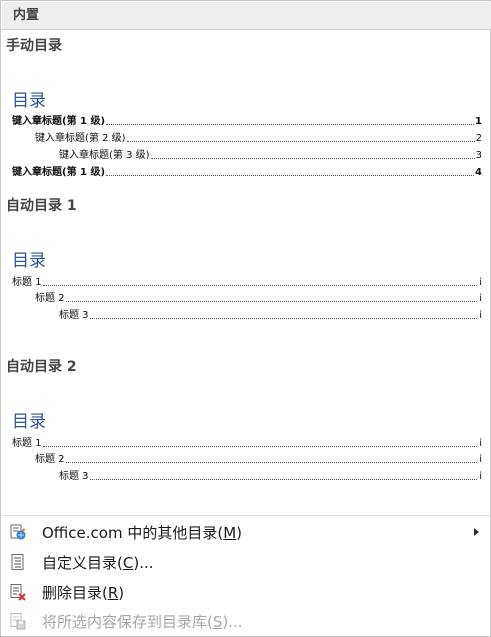  What do you see at coordinates (476, 532) in the screenshot?
I see `submenu-arrow-icon` at bounding box center [476, 532].